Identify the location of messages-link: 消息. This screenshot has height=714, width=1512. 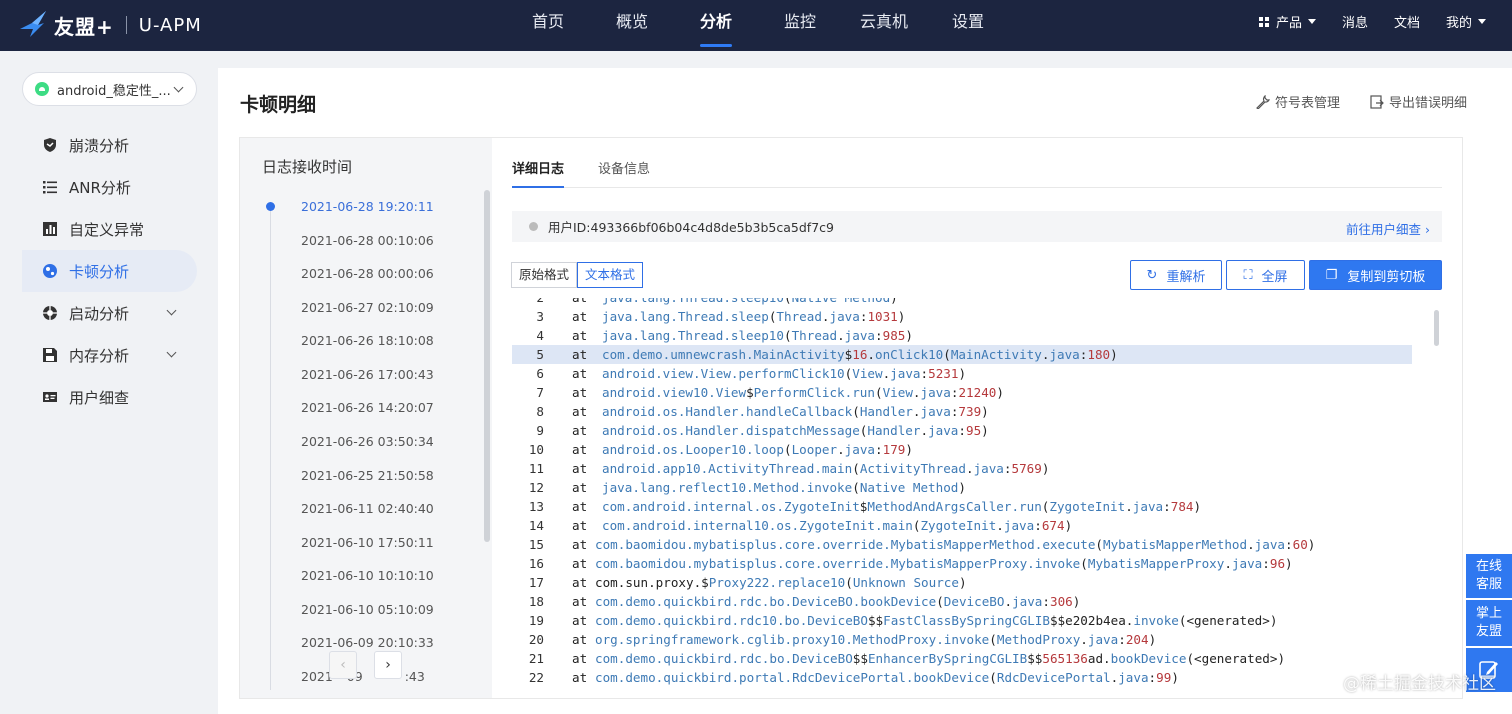
(1355, 21).